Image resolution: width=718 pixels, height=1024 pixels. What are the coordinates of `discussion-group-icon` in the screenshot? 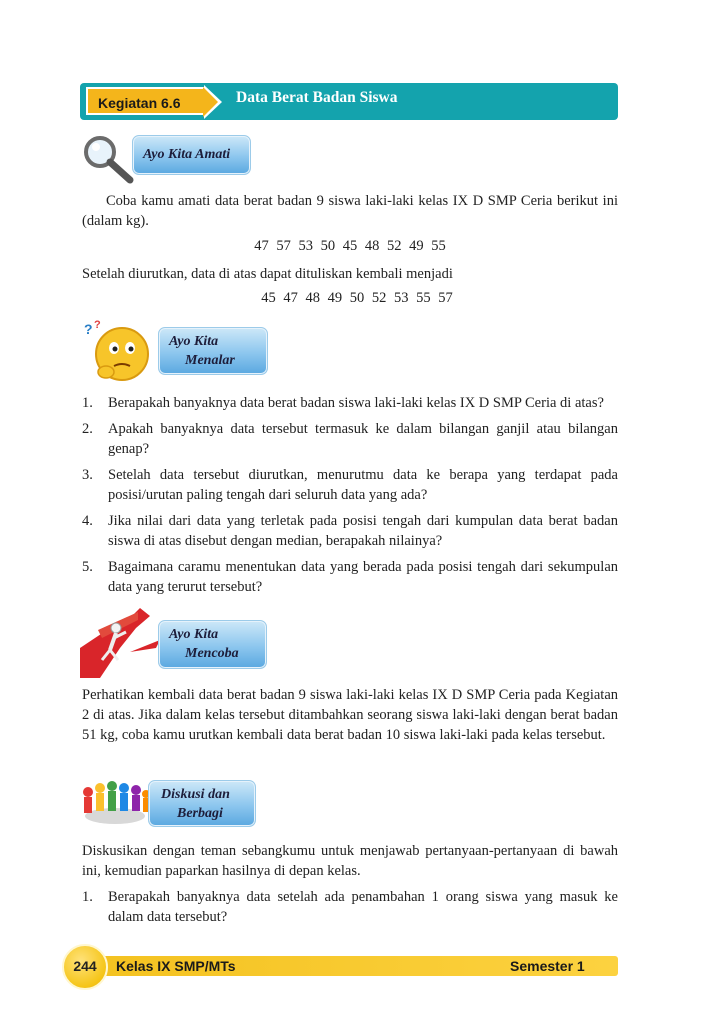 It's located at (115, 804).